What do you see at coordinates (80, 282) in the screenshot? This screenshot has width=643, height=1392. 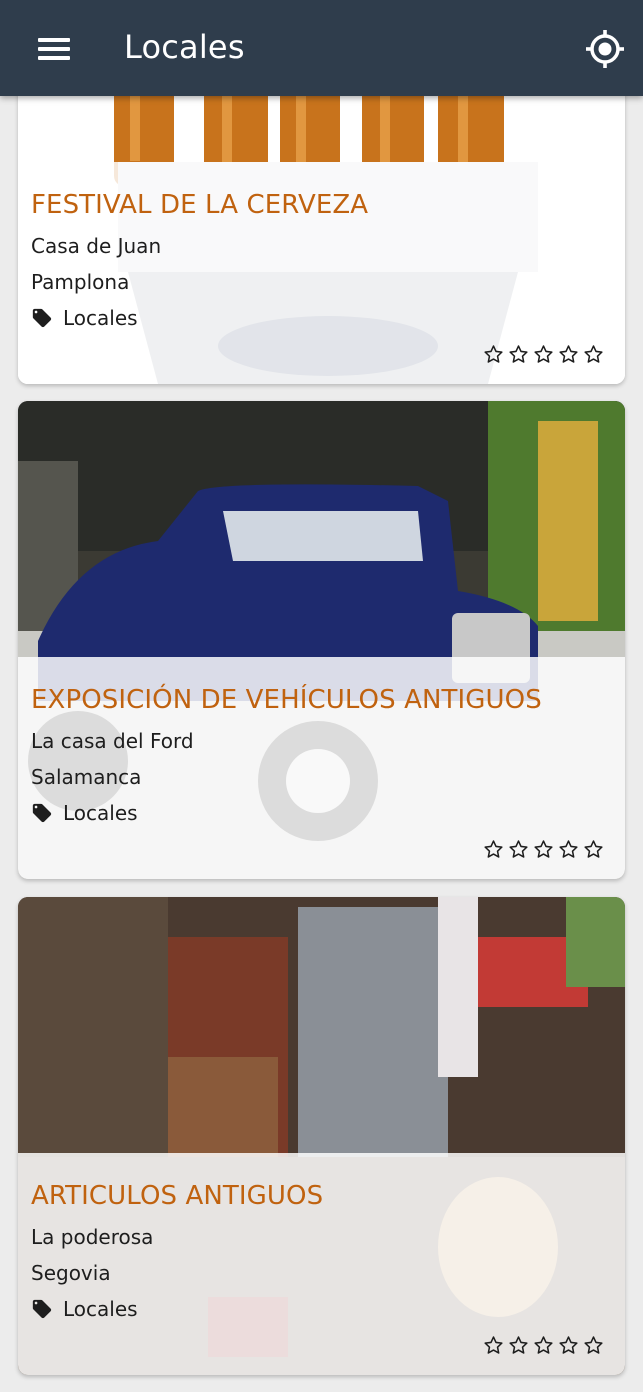 I see `event-city: Pamplona` at bounding box center [80, 282].